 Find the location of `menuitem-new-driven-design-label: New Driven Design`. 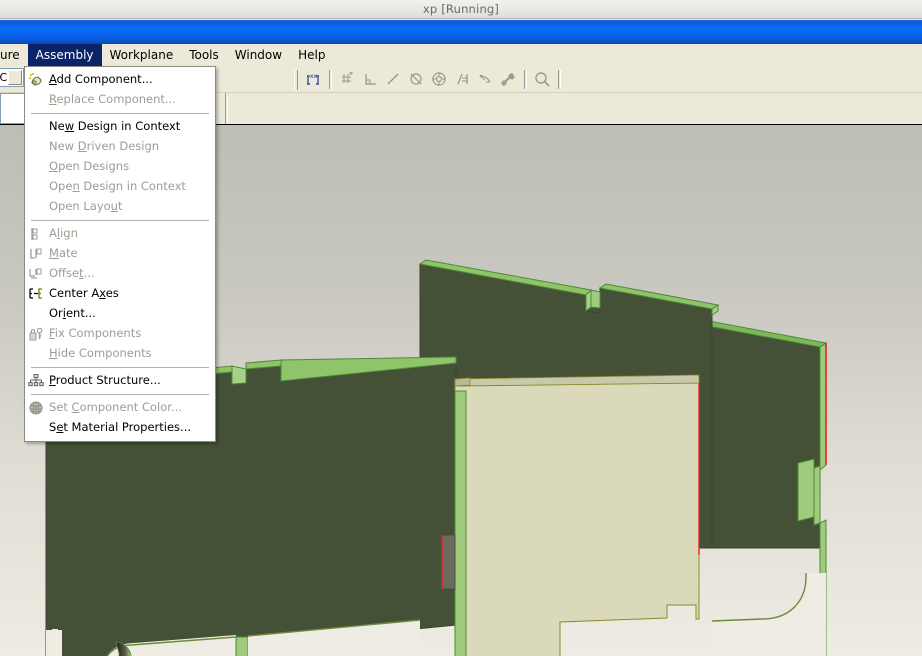

menuitem-new-driven-design-label: New Driven Design is located at coordinates (104, 146).